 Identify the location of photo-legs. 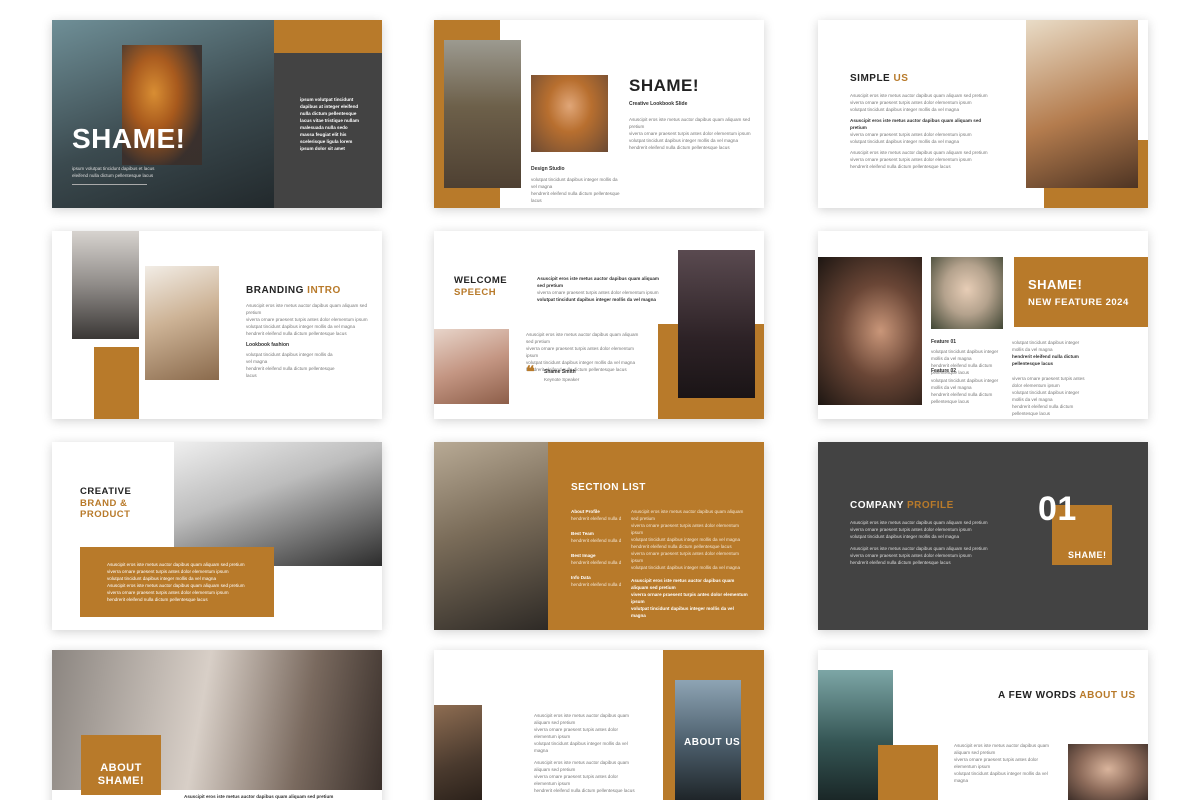
(105, 285).